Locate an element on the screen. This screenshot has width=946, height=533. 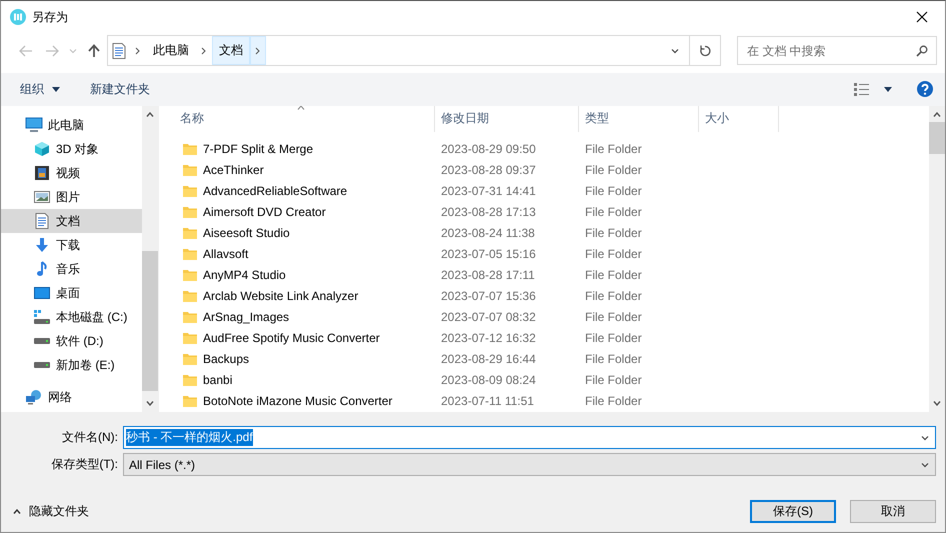
file-name: Aimersoft DVD Creator is located at coordinates (264, 211).